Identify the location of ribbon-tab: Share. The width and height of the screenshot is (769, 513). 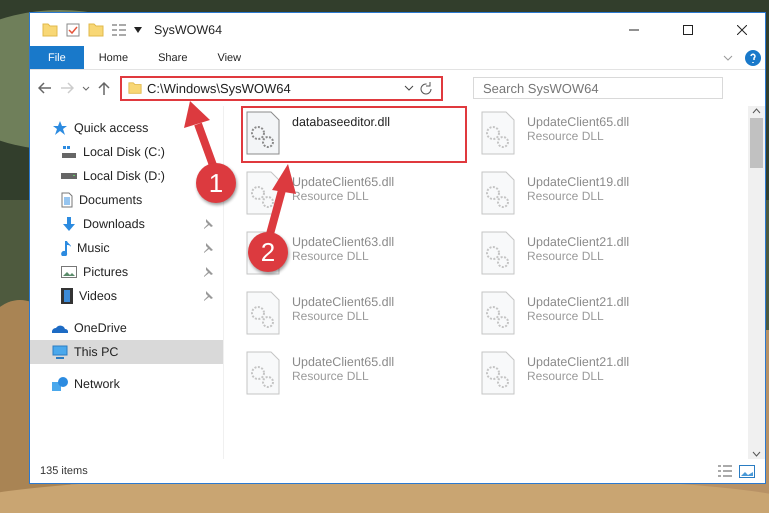
(172, 57).